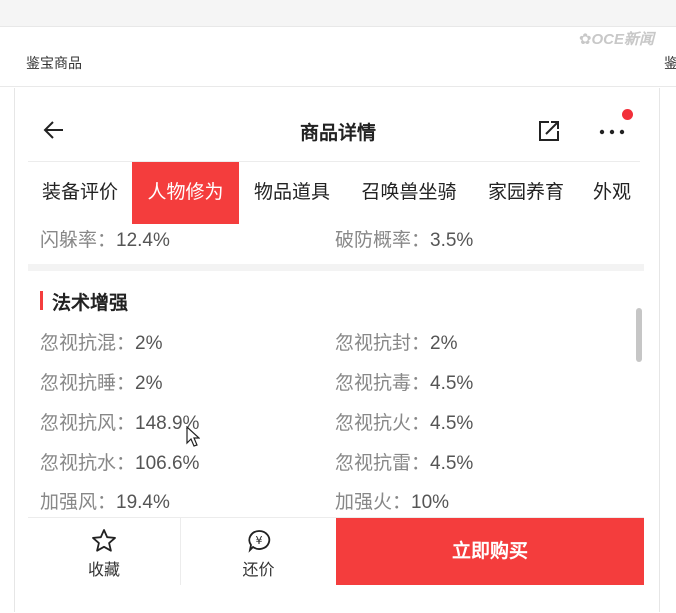 The height and width of the screenshot is (613, 676). What do you see at coordinates (452, 240) in the screenshot?
I see `stat-value: 3.5%` at bounding box center [452, 240].